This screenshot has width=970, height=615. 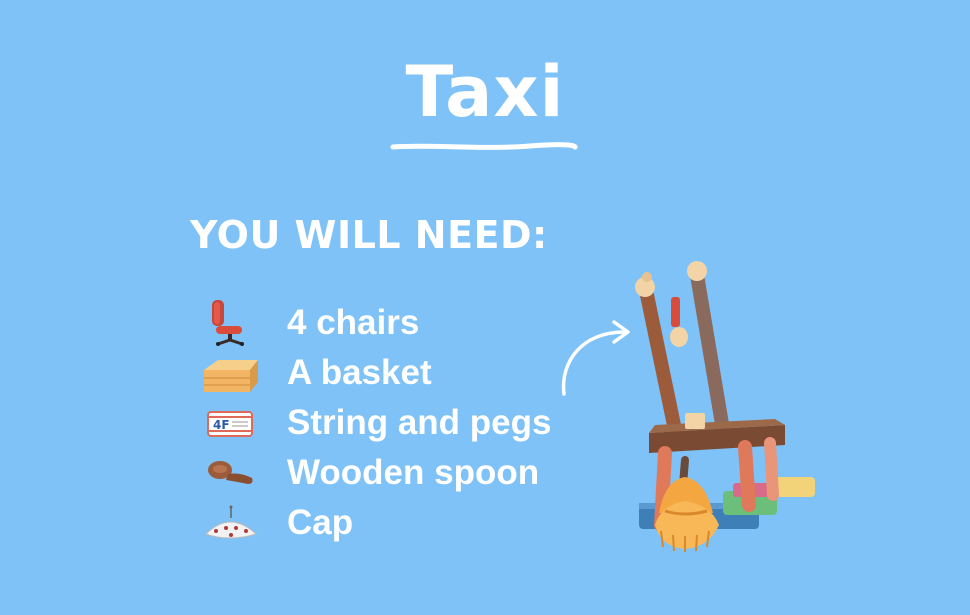 I want to click on item-label: A basket, so click(x=359, y=372).